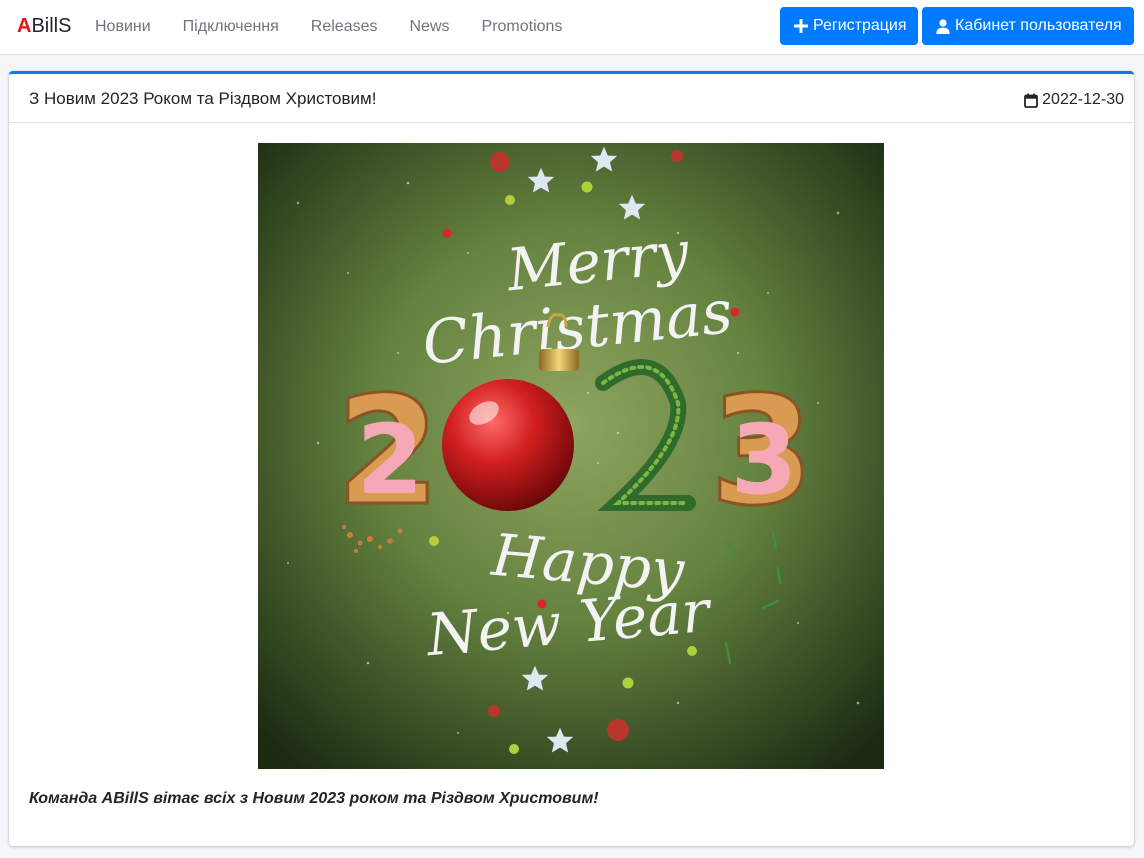 Image resolution: width=1144 pixels, height=858 pixels. What do you see at coordinates (123, 27) in the screenshot?
I see `nav-link-novyny: Новини` at bounding box center [123, 27].